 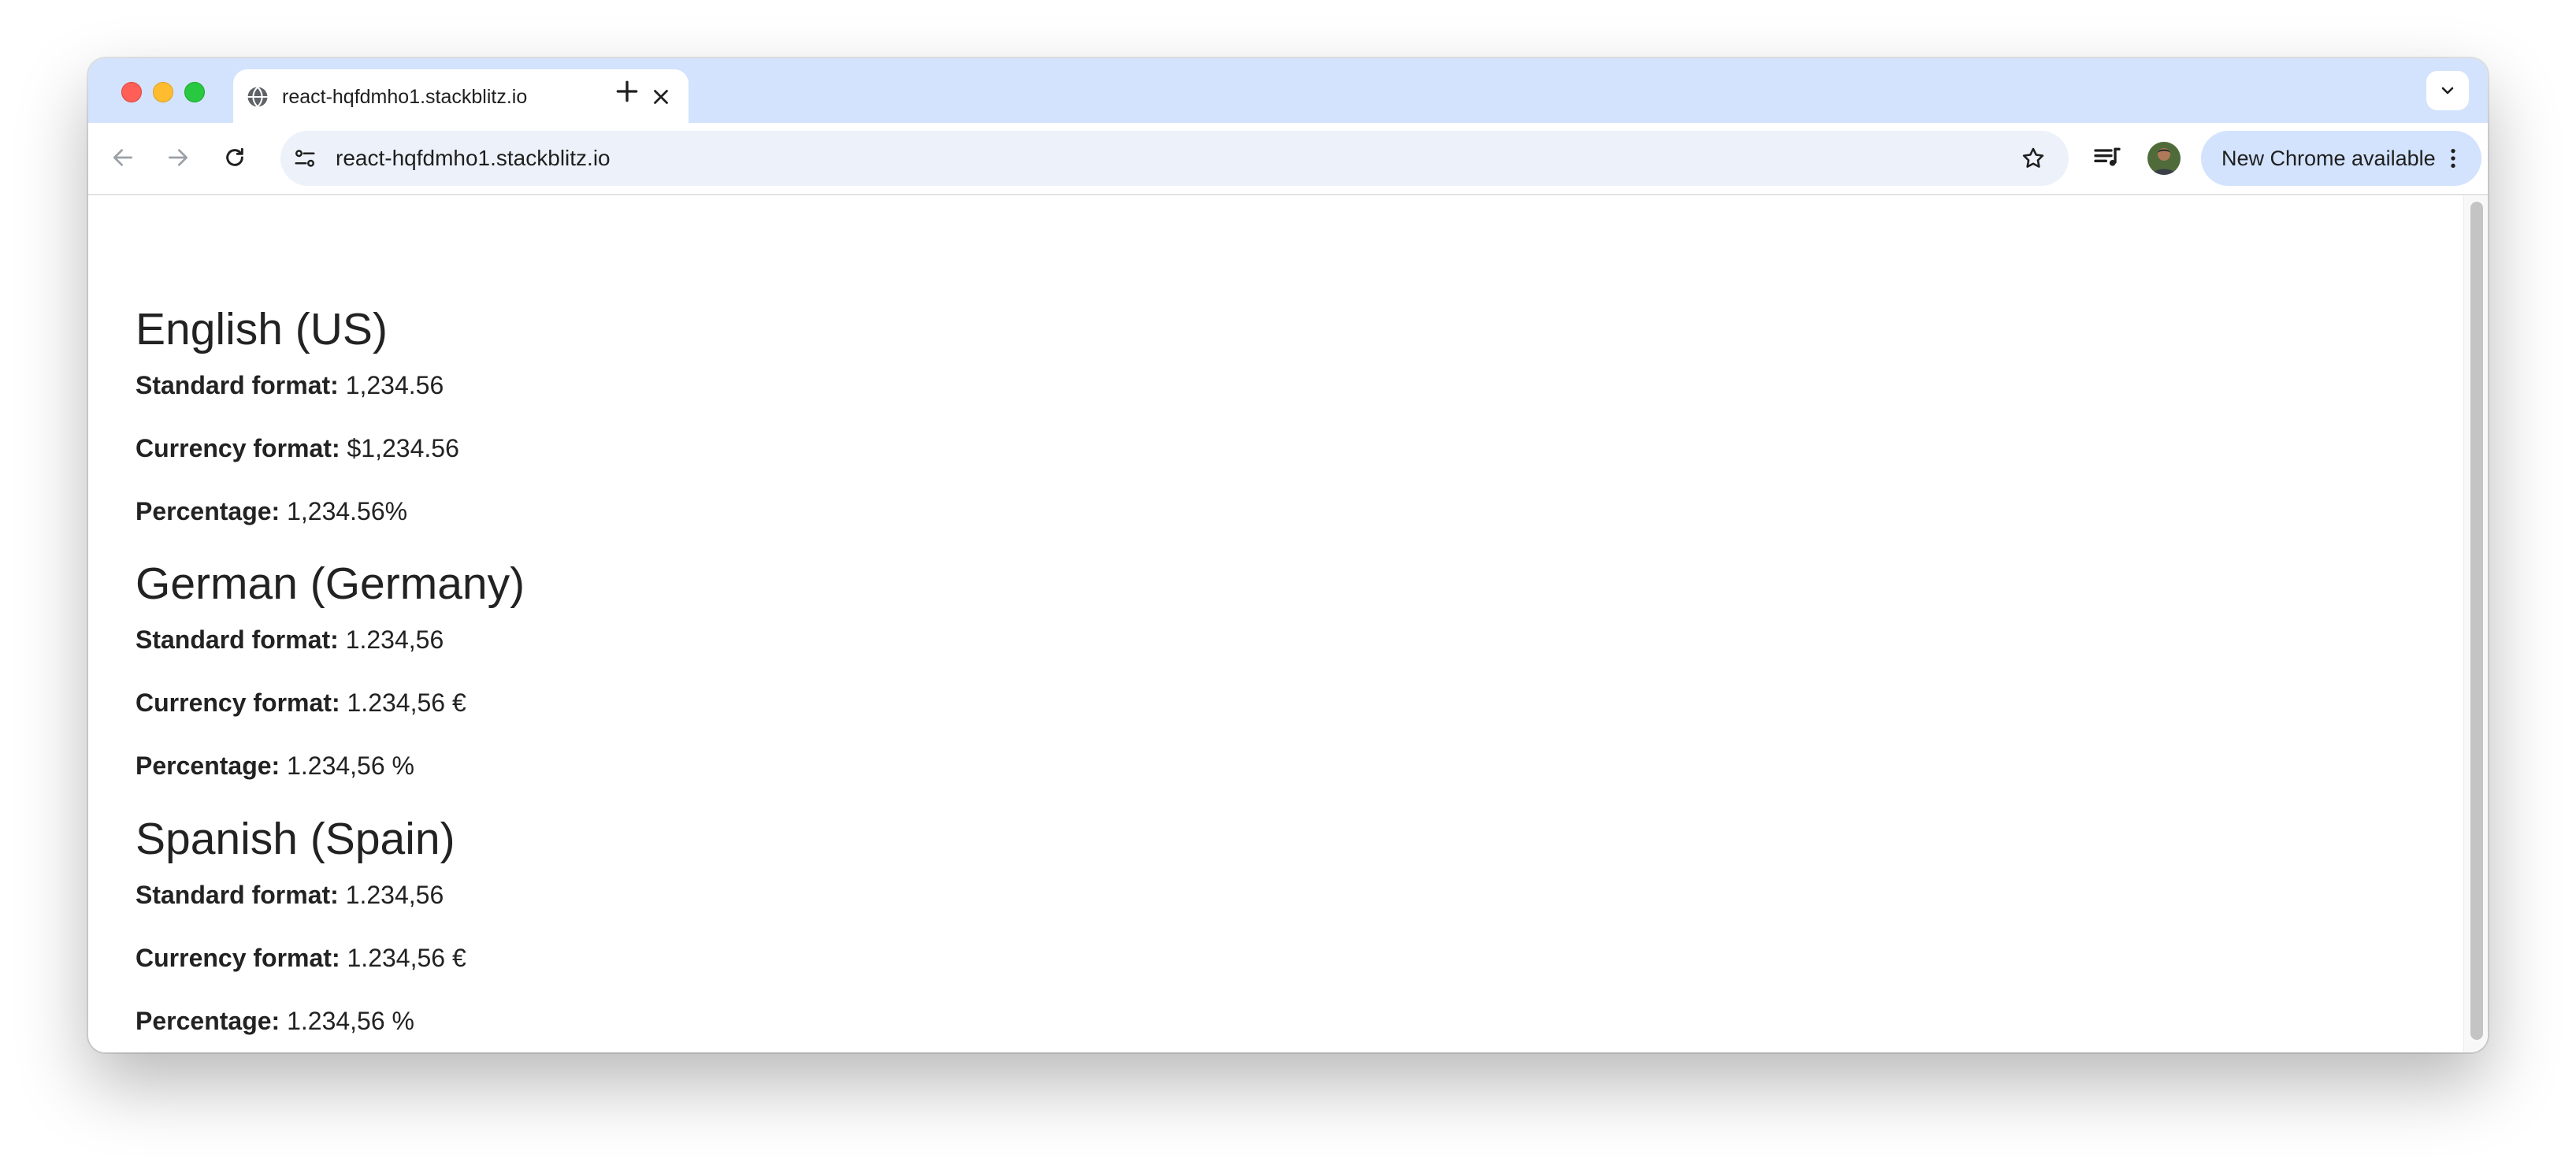 What do you see at coordinates (627, 91) in the screenshot?
I see `plus-icon` at bounding box center [627, 91].